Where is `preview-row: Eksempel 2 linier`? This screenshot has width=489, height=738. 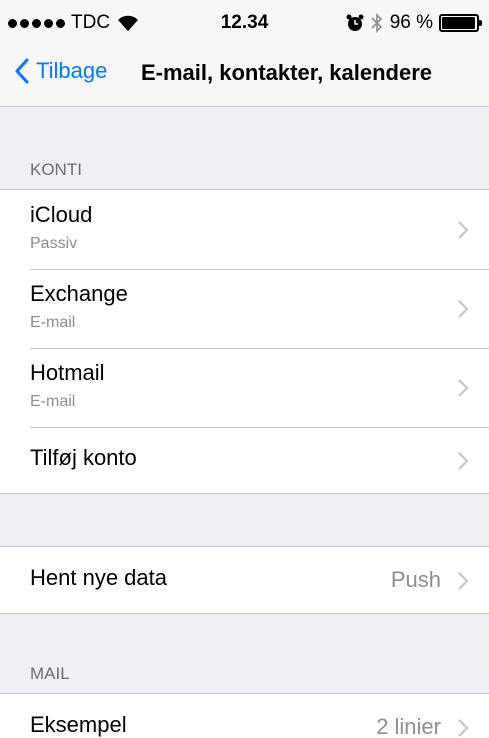
preview-row: Eksempel 2 linier is located at coordinates (244, 716).